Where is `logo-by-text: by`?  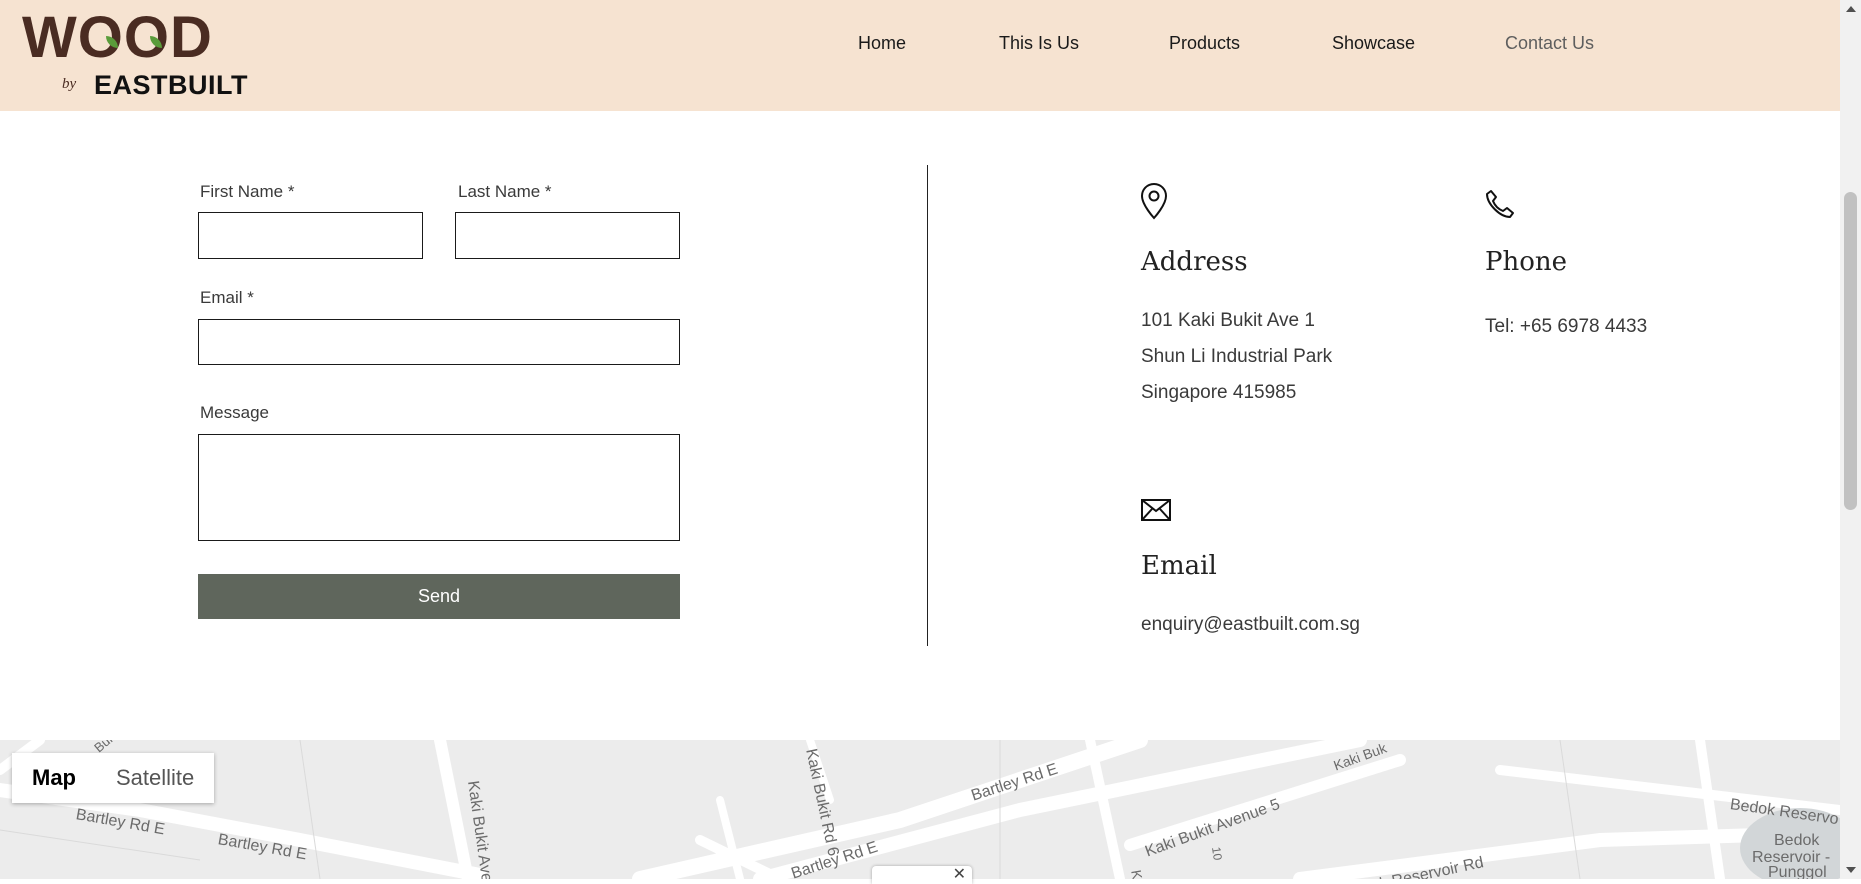 logo-by-text: by is located at coordinates (69, 84).